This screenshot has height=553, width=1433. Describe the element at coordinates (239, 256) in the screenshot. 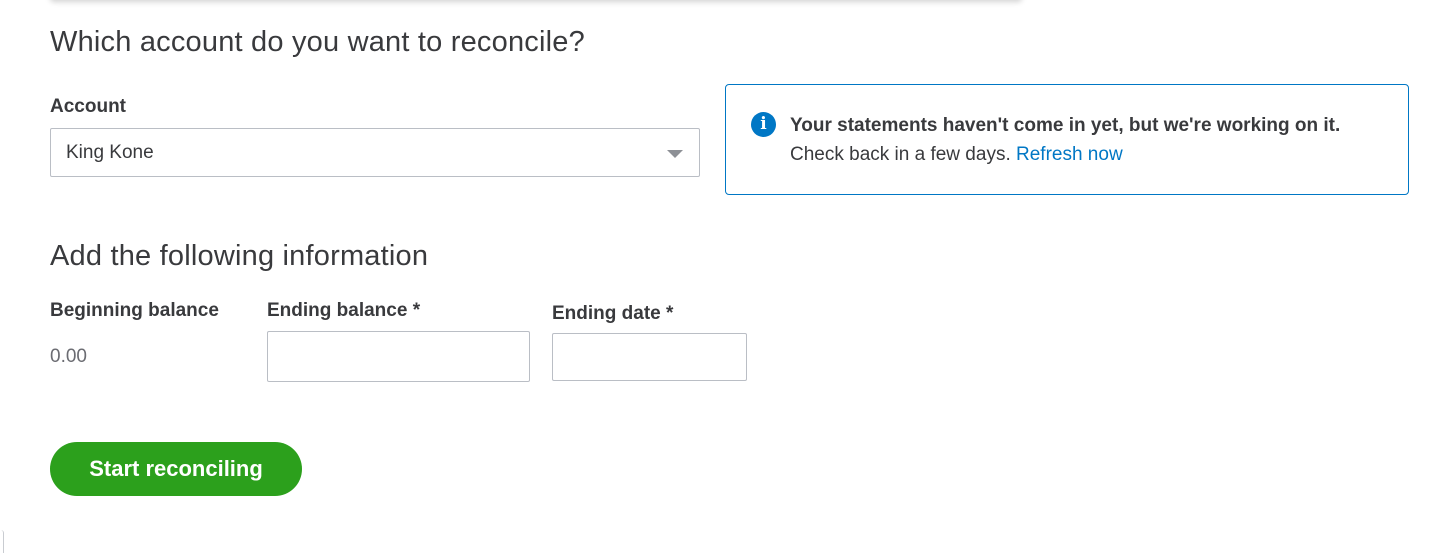

I see `add-info-heading: Add the following information` at that location.